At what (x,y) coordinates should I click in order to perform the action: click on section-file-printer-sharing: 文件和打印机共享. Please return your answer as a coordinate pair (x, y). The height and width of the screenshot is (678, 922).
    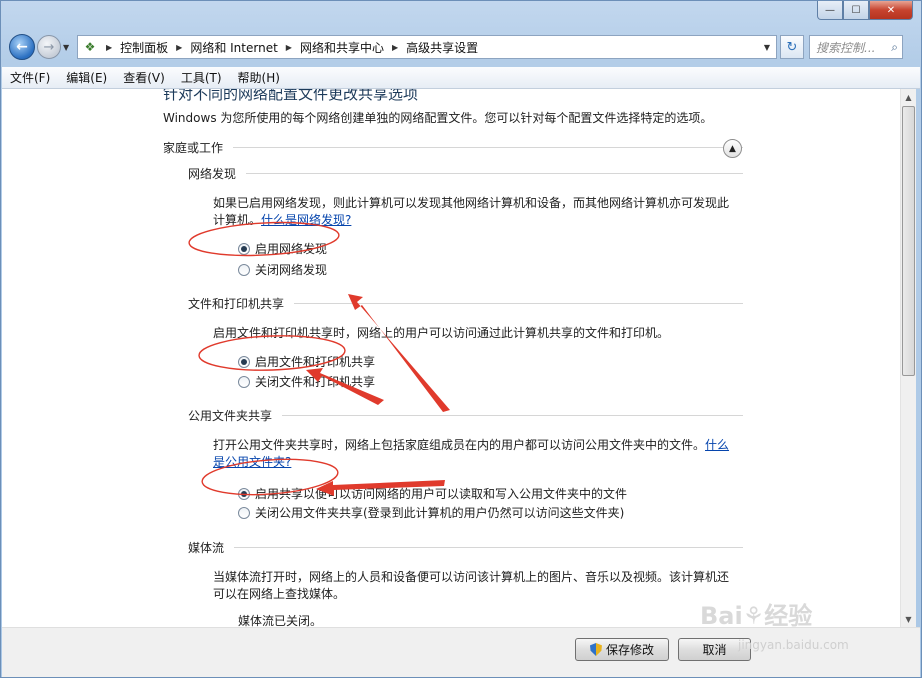
    Looking at the image, I should click on (465, 303).